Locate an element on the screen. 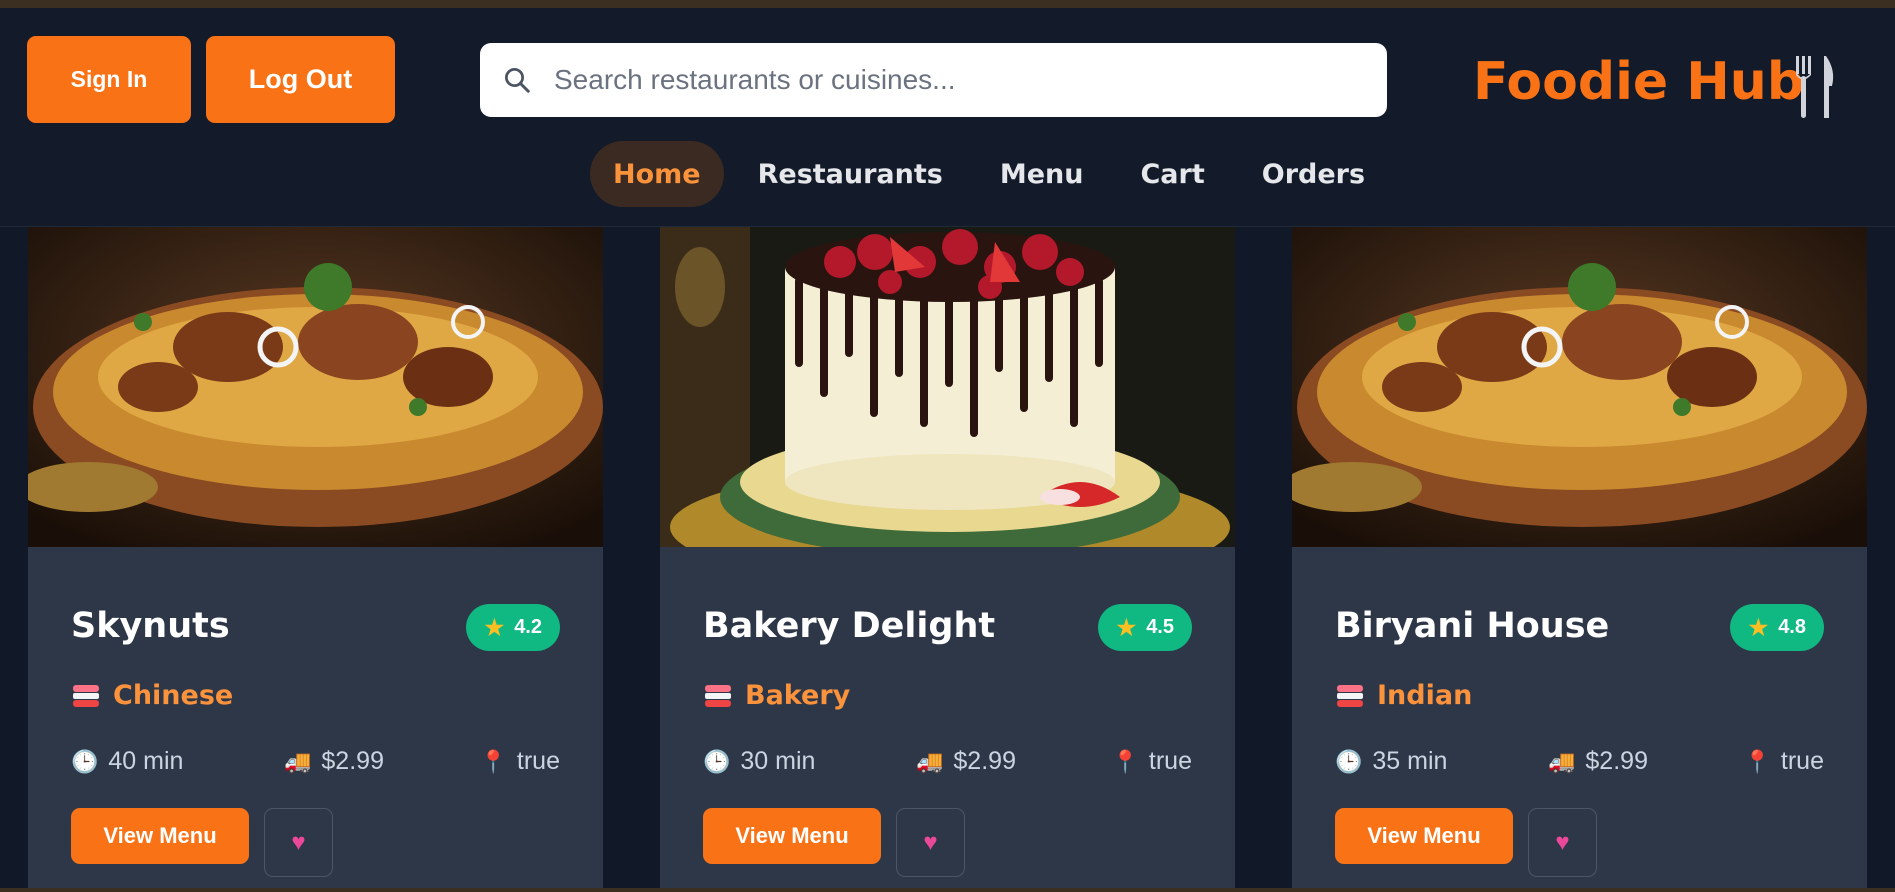  main-nav: Home Restaurants Menu Cart Orders is located at coordinates (994, 174).